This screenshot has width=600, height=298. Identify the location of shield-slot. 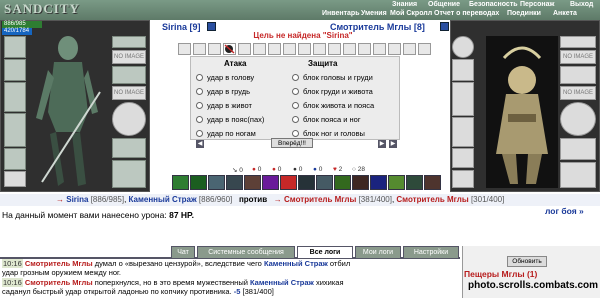
(129, 119).